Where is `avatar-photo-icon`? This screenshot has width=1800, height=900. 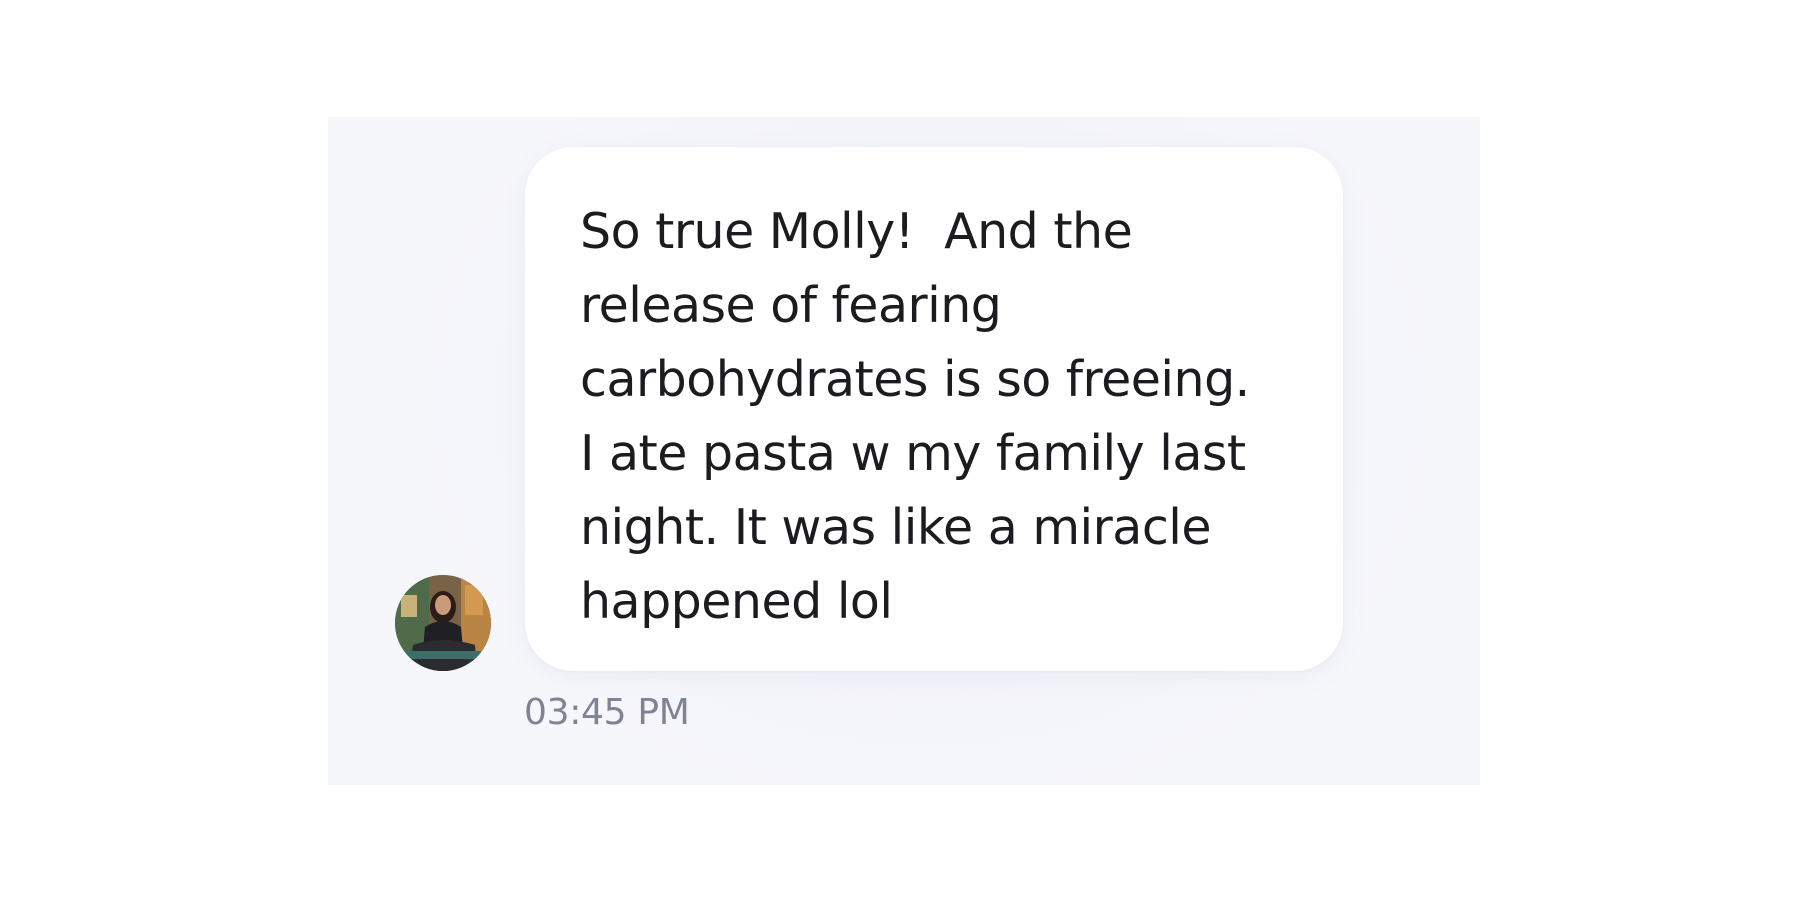 avatar-photo-icon is located at coordinates (443, 623).